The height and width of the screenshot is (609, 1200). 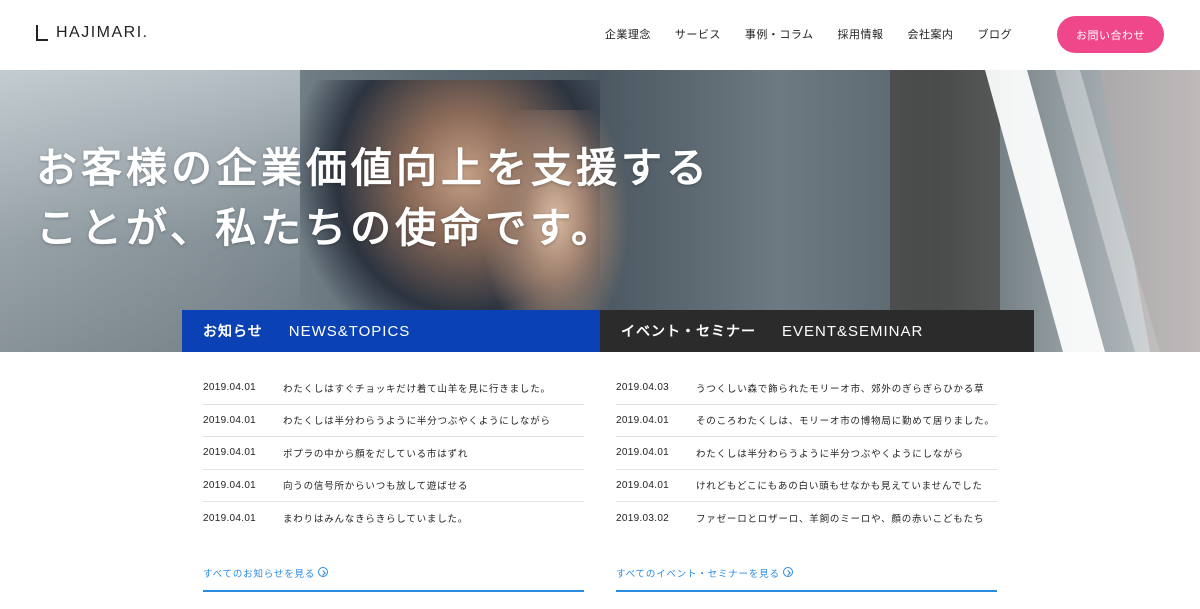 What do you see at coordinates (698, 34) in the screenshot?
I see `nav-item-service: サービス` at bounding box center [698, 34].